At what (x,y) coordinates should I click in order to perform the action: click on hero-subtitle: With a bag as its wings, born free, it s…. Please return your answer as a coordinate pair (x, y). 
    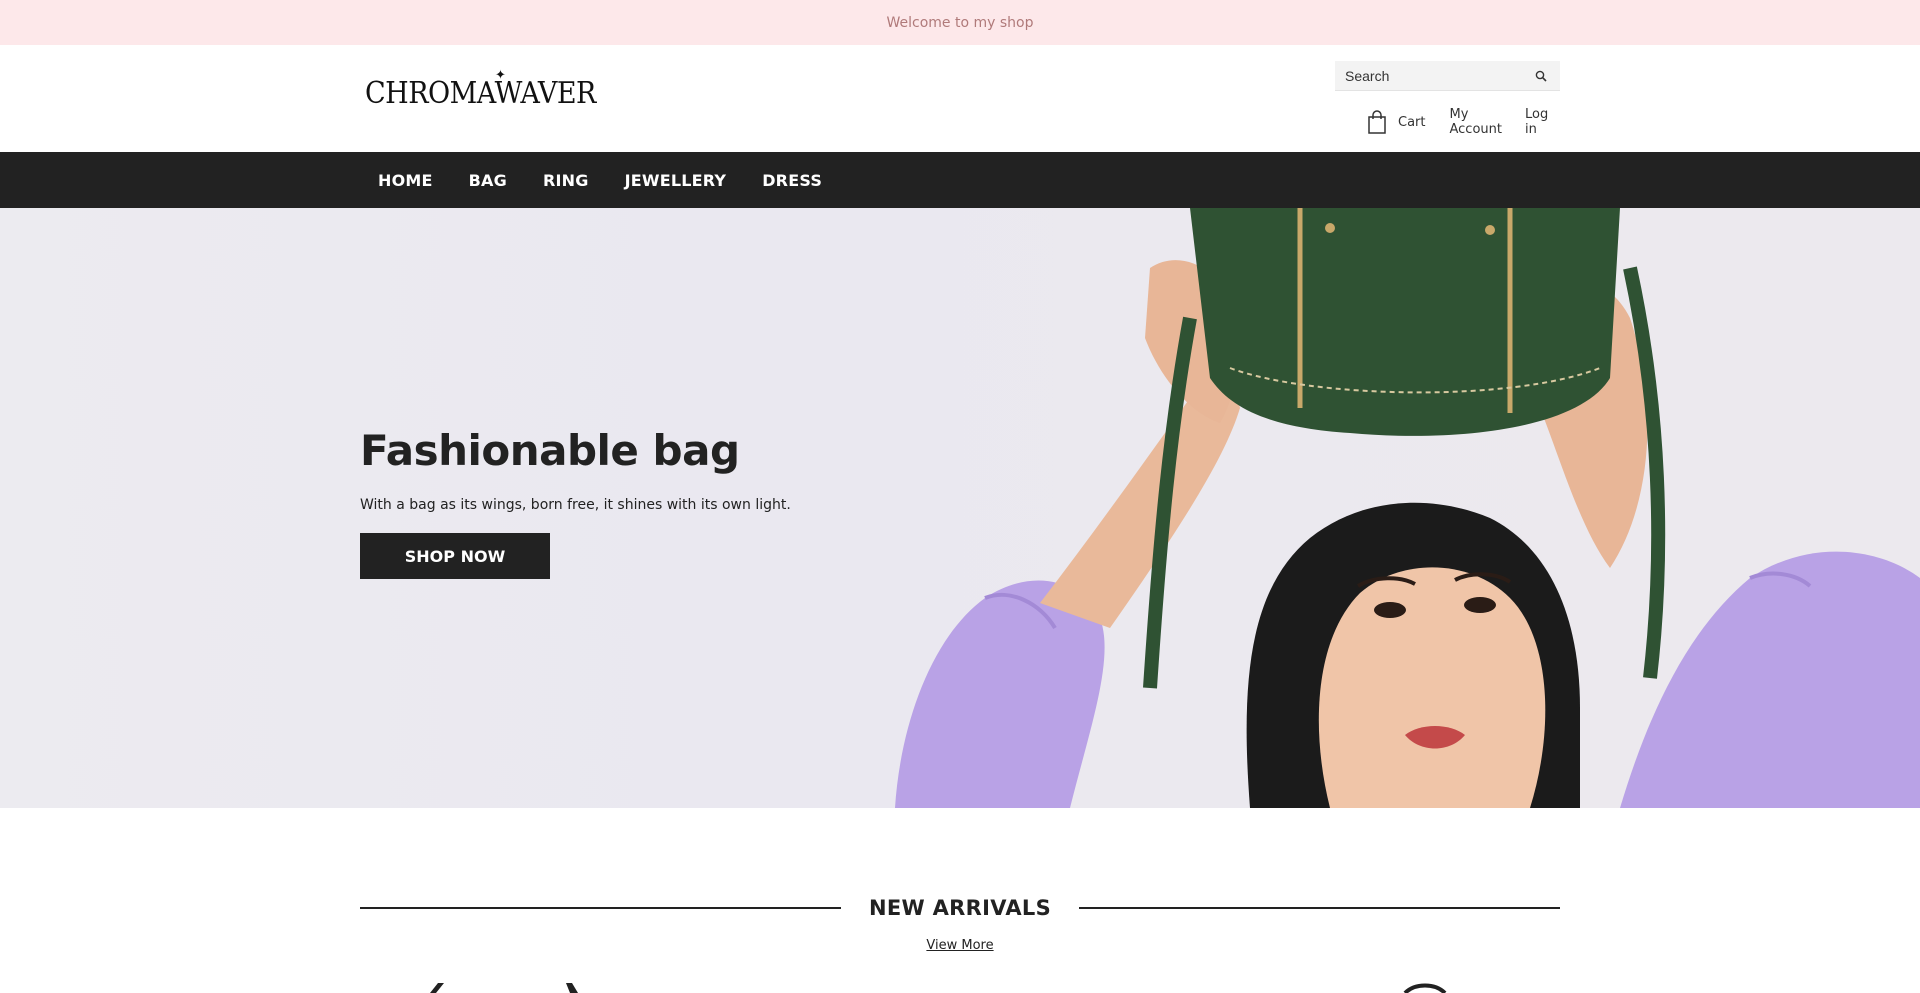
    Looking at the image, I should click on (575, 505).